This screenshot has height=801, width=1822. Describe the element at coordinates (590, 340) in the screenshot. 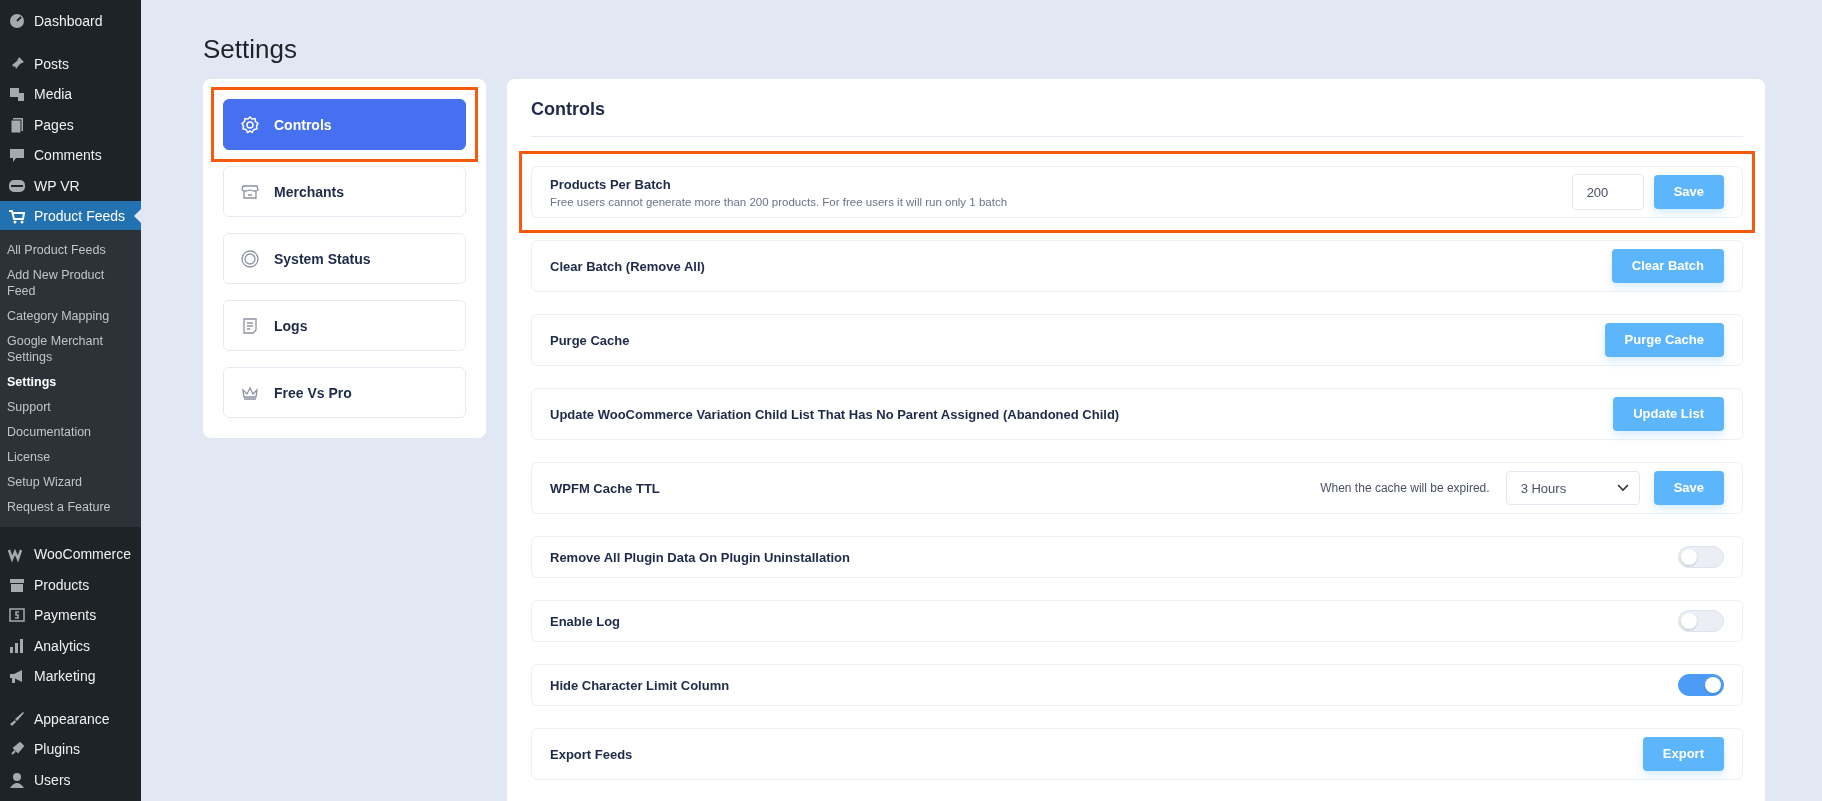

I see `setting-label: Purge Cache` at that location.